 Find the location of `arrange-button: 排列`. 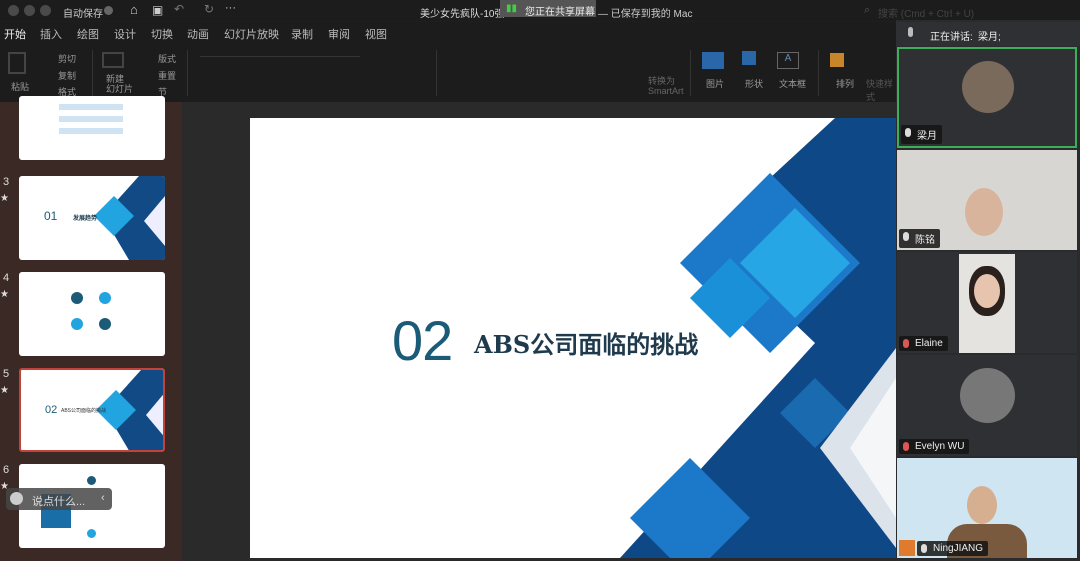

arrange-button: 排列 is located at coordinates (845, 83).